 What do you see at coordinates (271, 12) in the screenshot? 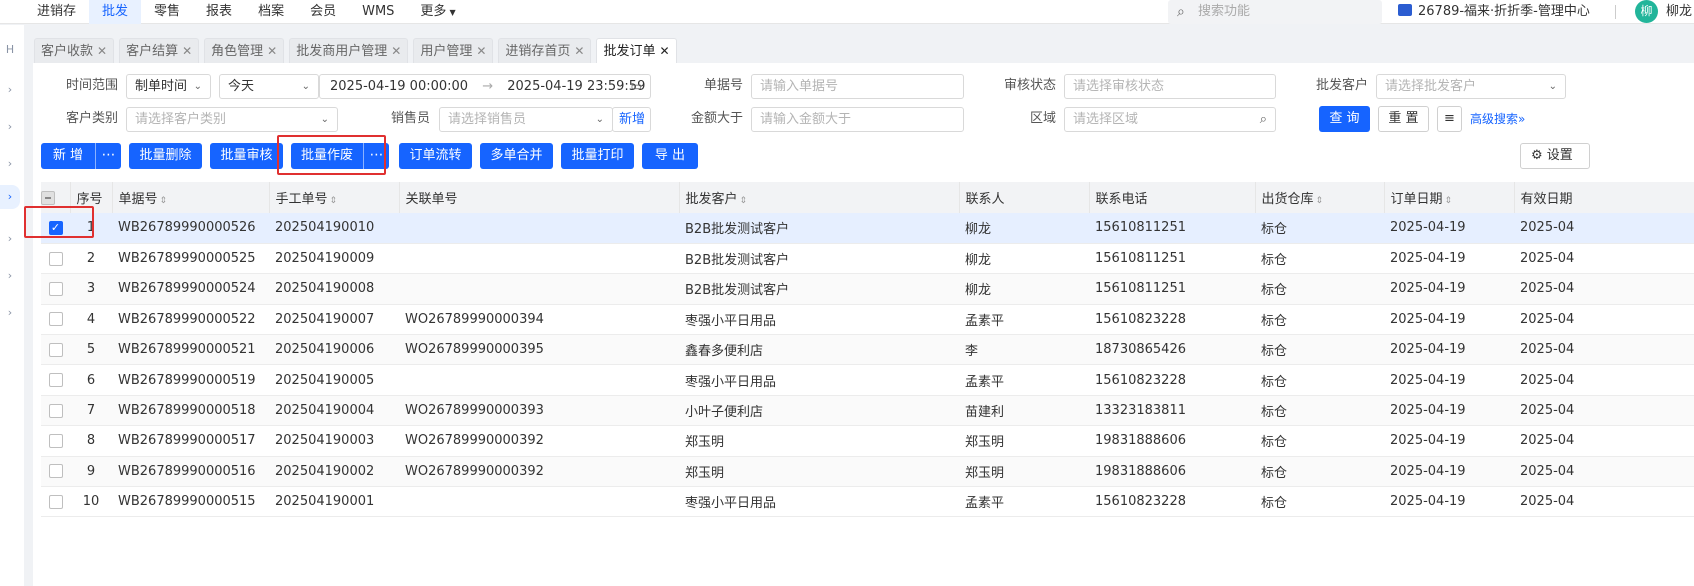
I see `menu-item-archive: 档案` at bounding box center [271, 12].